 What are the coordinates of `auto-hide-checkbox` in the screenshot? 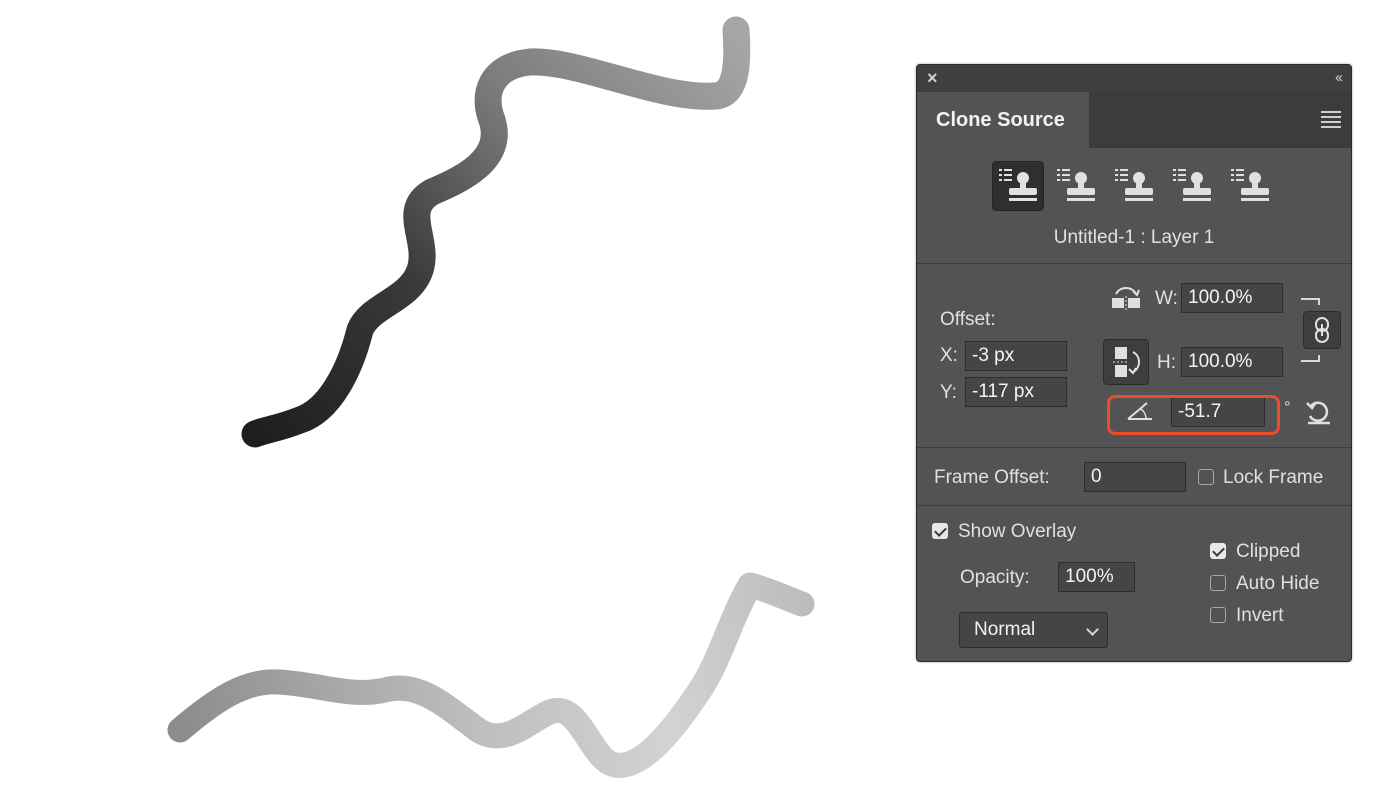 It's located at (1218, 583).